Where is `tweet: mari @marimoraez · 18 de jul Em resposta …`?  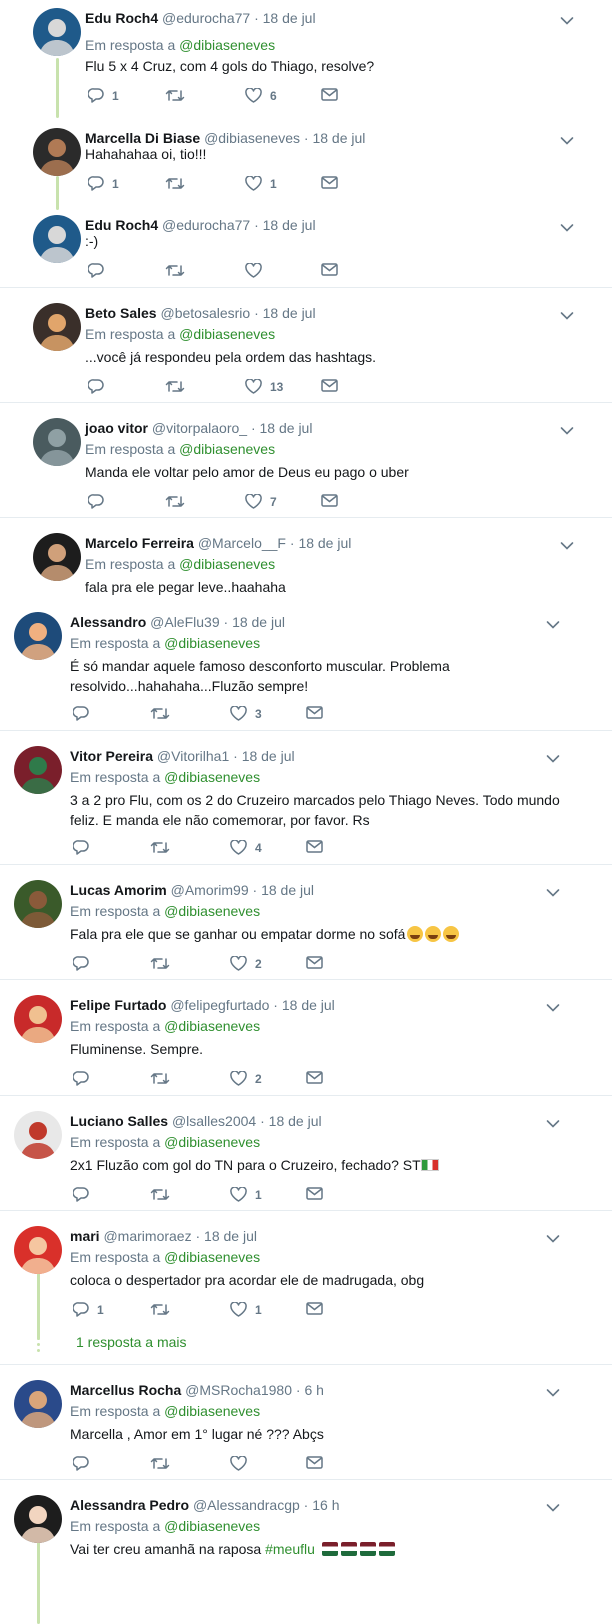 tweet: mari @marimoraez · 18 de jul Em resposta … is located at coordinates (306, 1273).